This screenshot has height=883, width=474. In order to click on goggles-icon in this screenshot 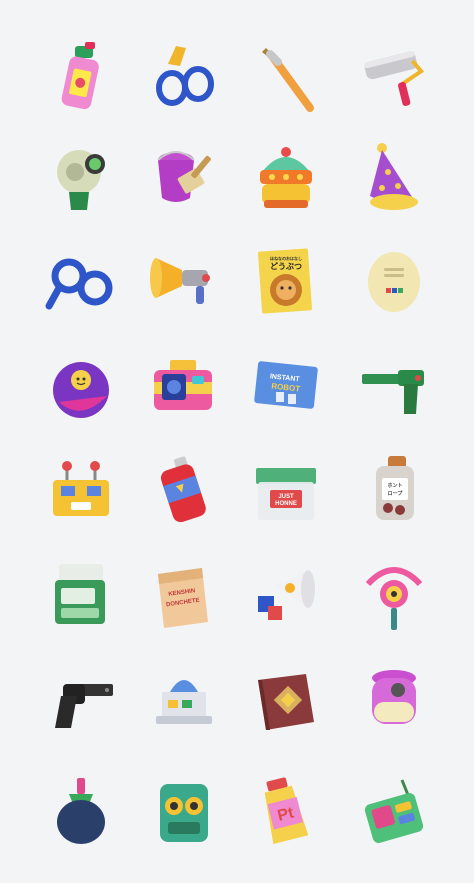, I will do `click(184, 78)`.